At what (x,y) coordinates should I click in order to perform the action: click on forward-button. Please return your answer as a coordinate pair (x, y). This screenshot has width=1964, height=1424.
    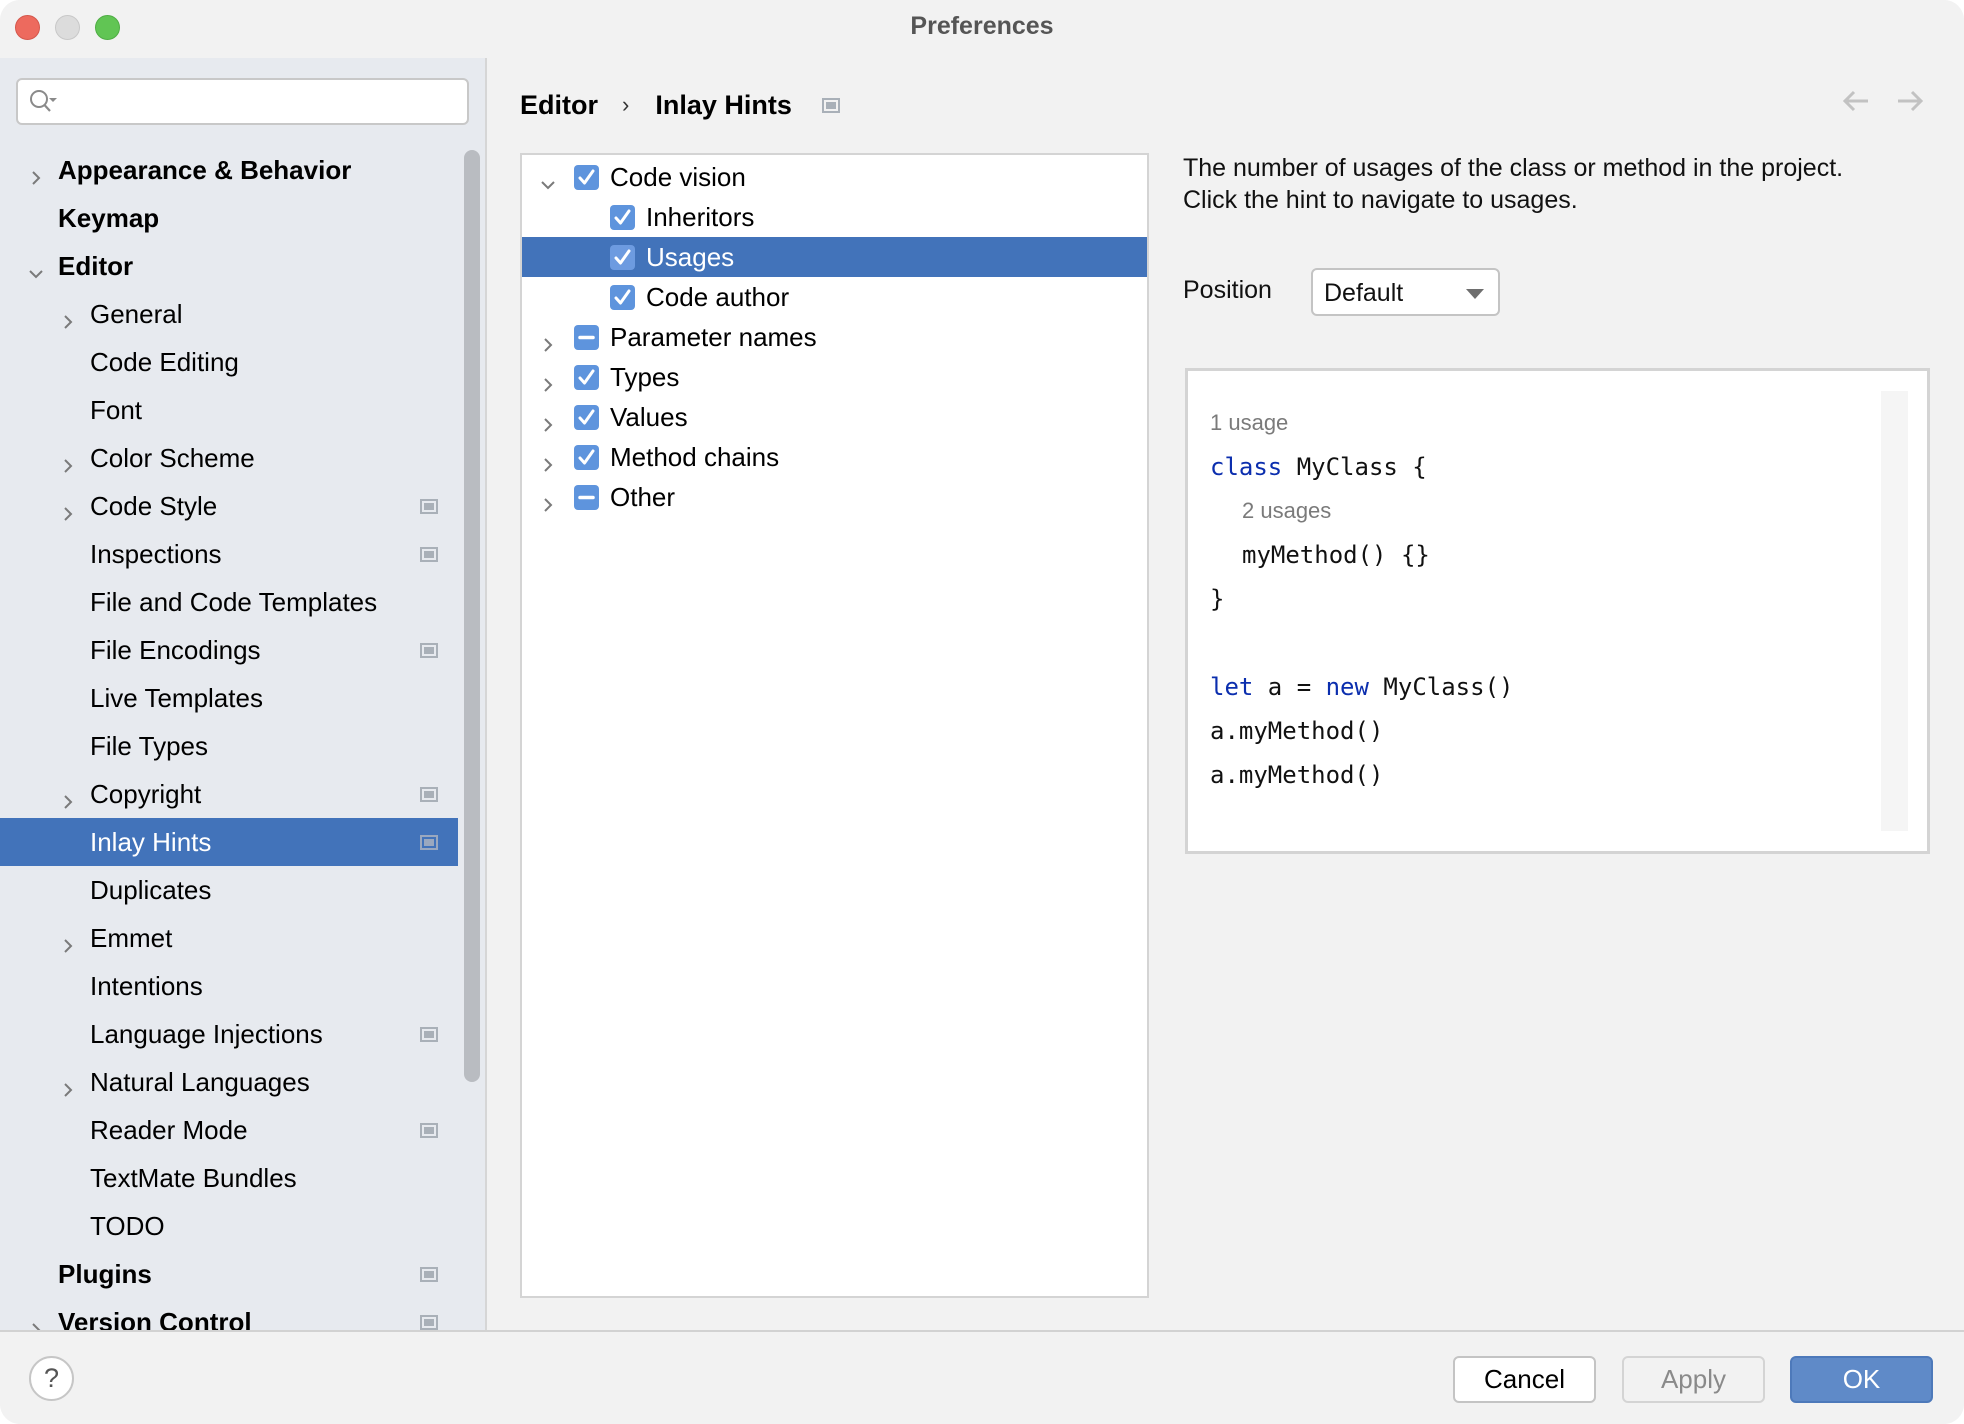
    Looking at the image, I should click on (1910, 103).